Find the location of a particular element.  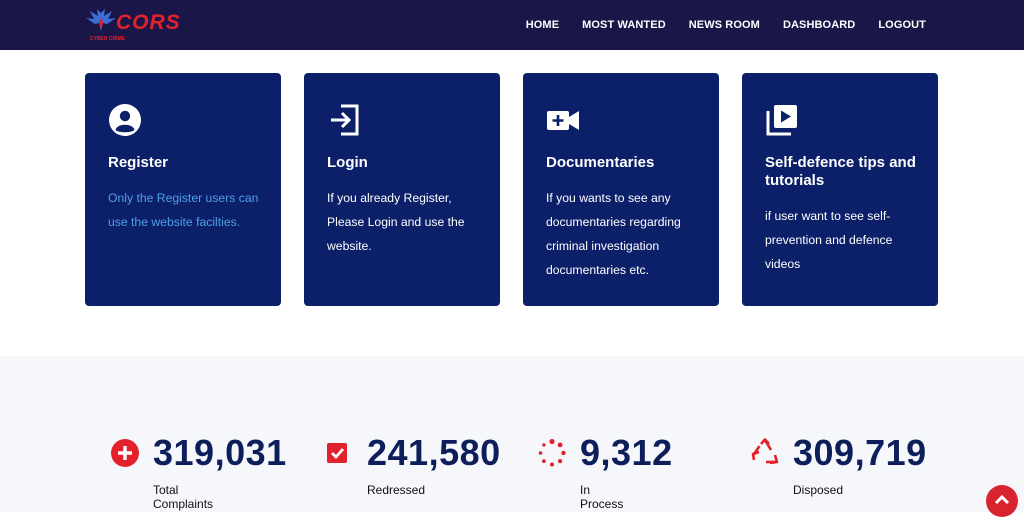

stat-value: 241,580 is located at coordinates (434, 452).